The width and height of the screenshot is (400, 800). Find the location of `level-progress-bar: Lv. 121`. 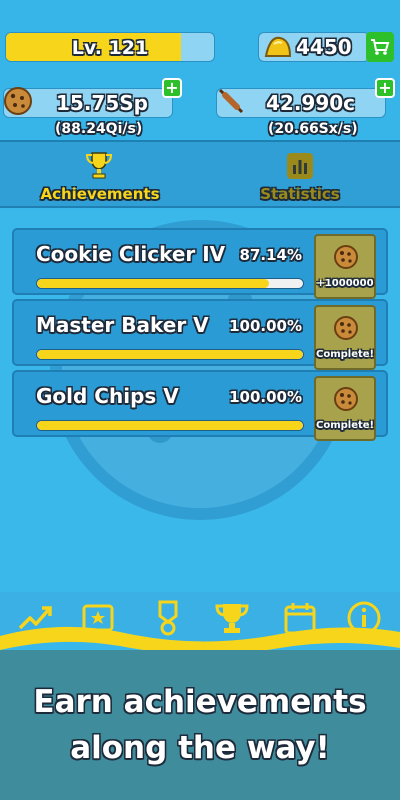

level-progress-bar: Lv. 121 is located at coordinates (110, 47).